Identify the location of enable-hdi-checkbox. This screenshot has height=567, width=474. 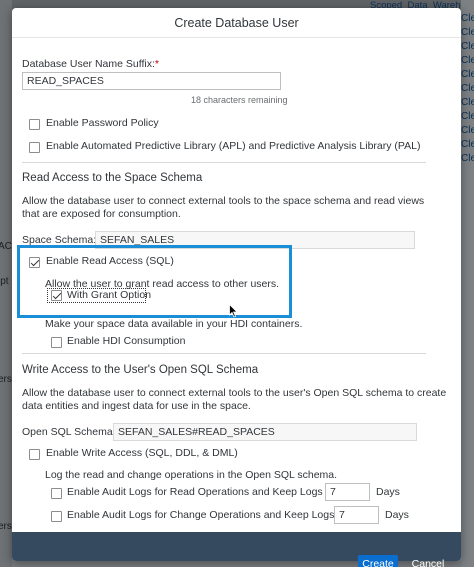
(56, 342).